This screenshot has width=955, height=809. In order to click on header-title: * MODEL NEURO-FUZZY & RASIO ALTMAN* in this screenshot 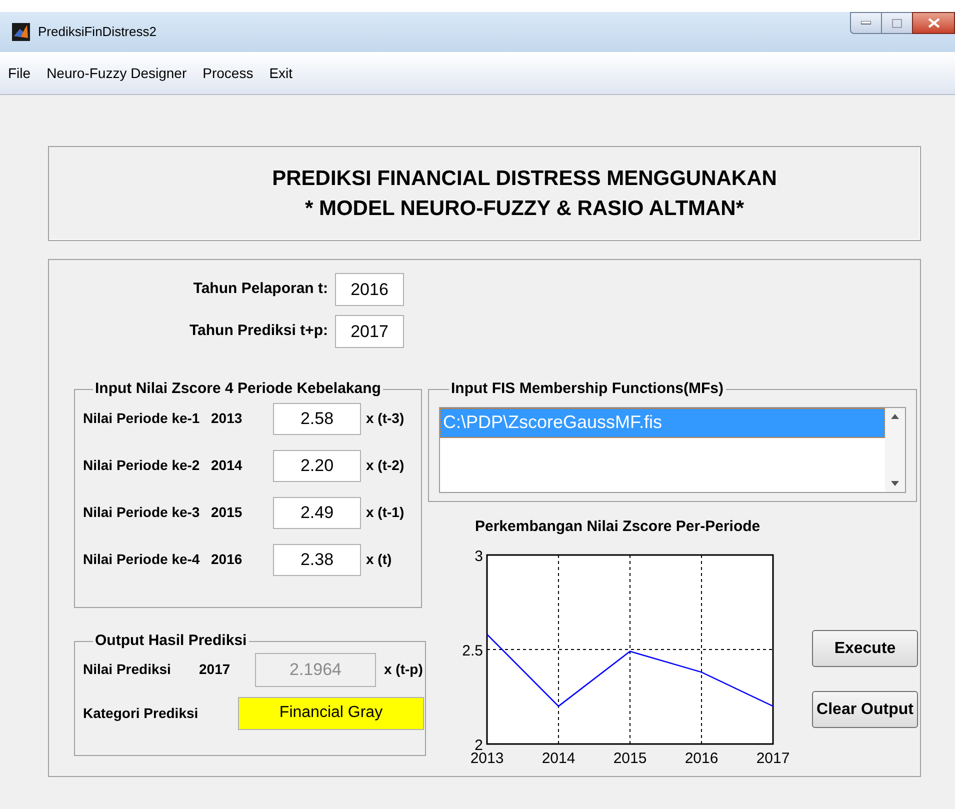, I will do `click(524, 209)`.